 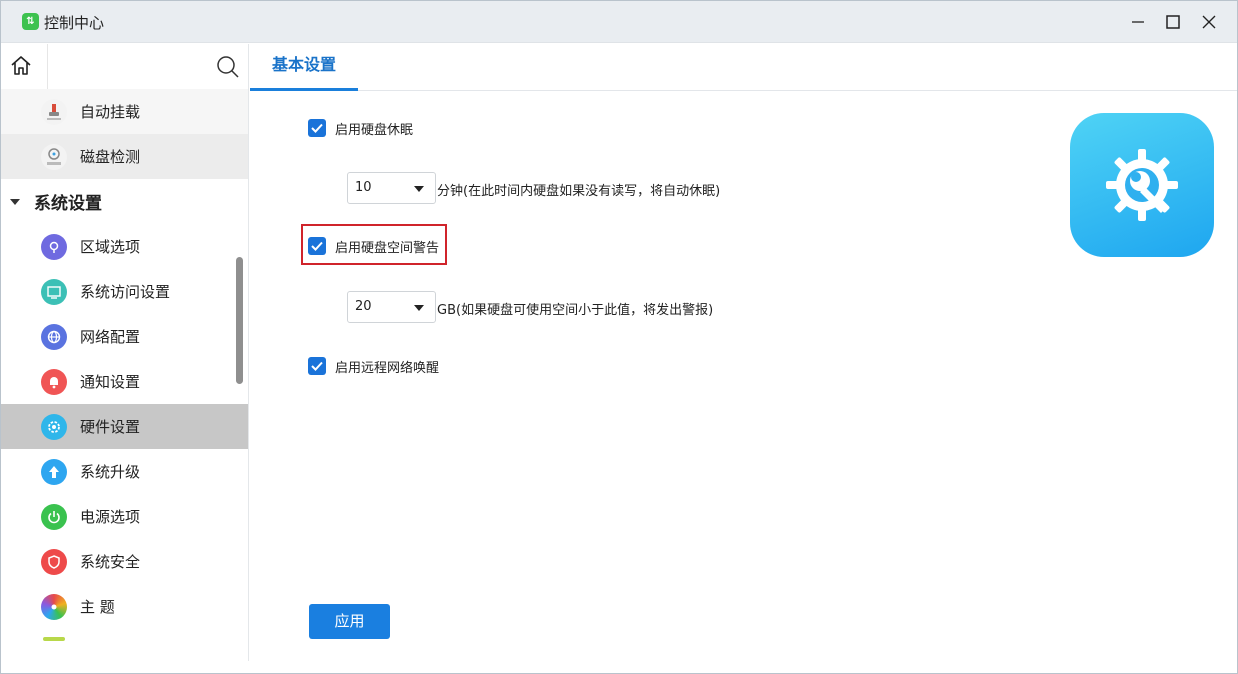 I want to click on sidebar-item-region: 区域选项, so click(x=124, y=246).